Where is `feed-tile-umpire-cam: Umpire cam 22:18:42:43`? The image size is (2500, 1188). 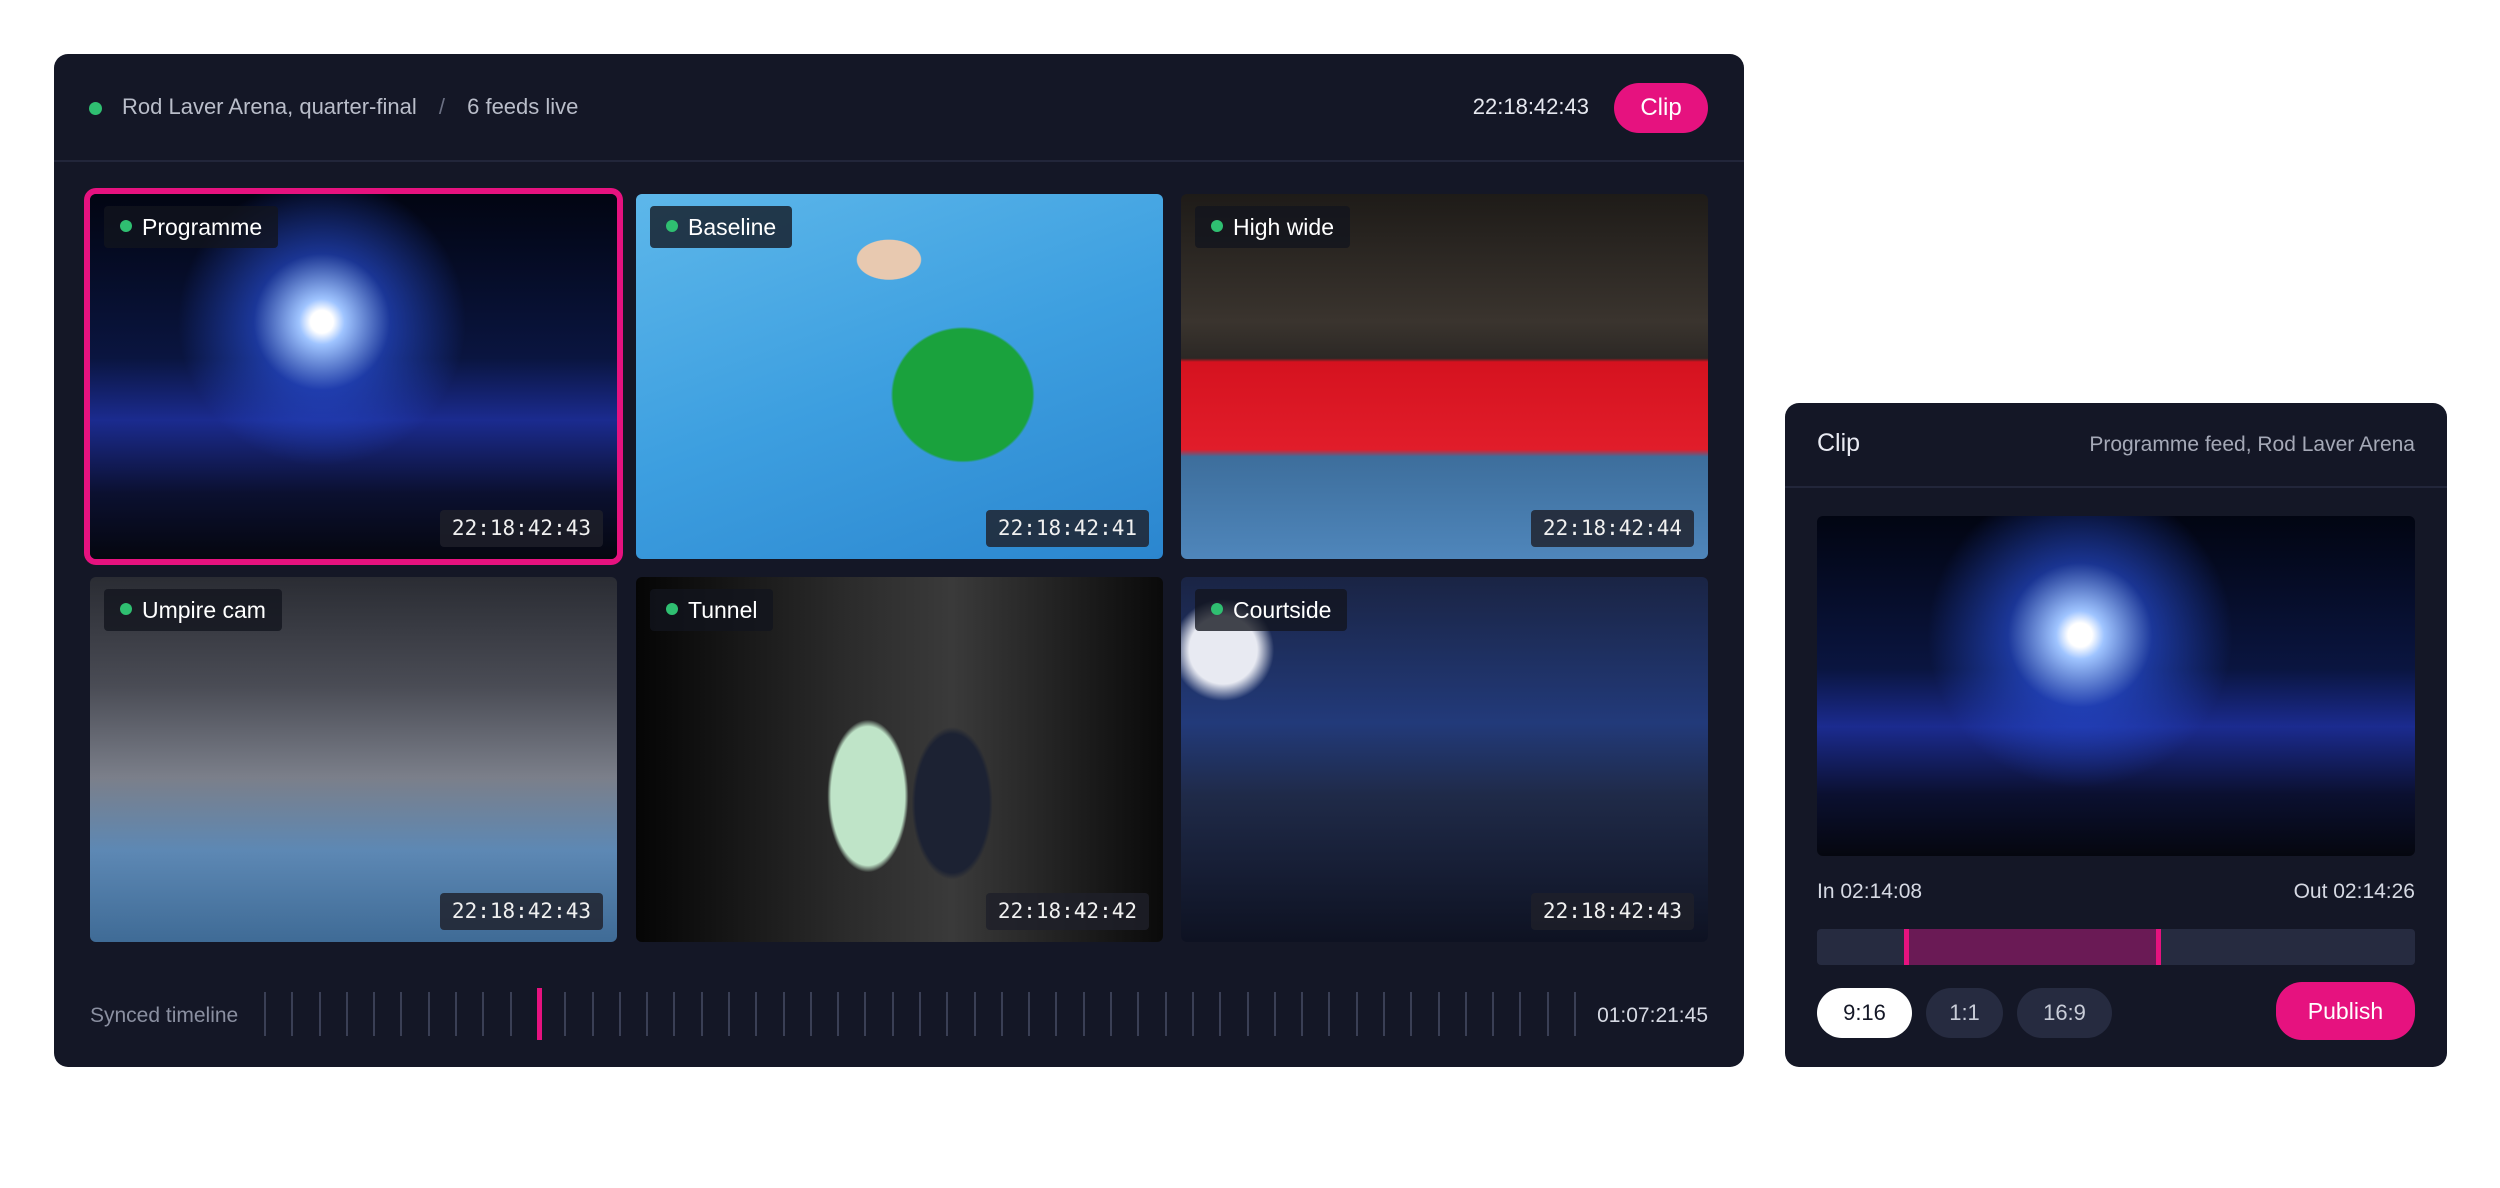
feed-tile-umpire-cam: Umpire cam 22:18:42:43 is located at coordinates (353, 759).